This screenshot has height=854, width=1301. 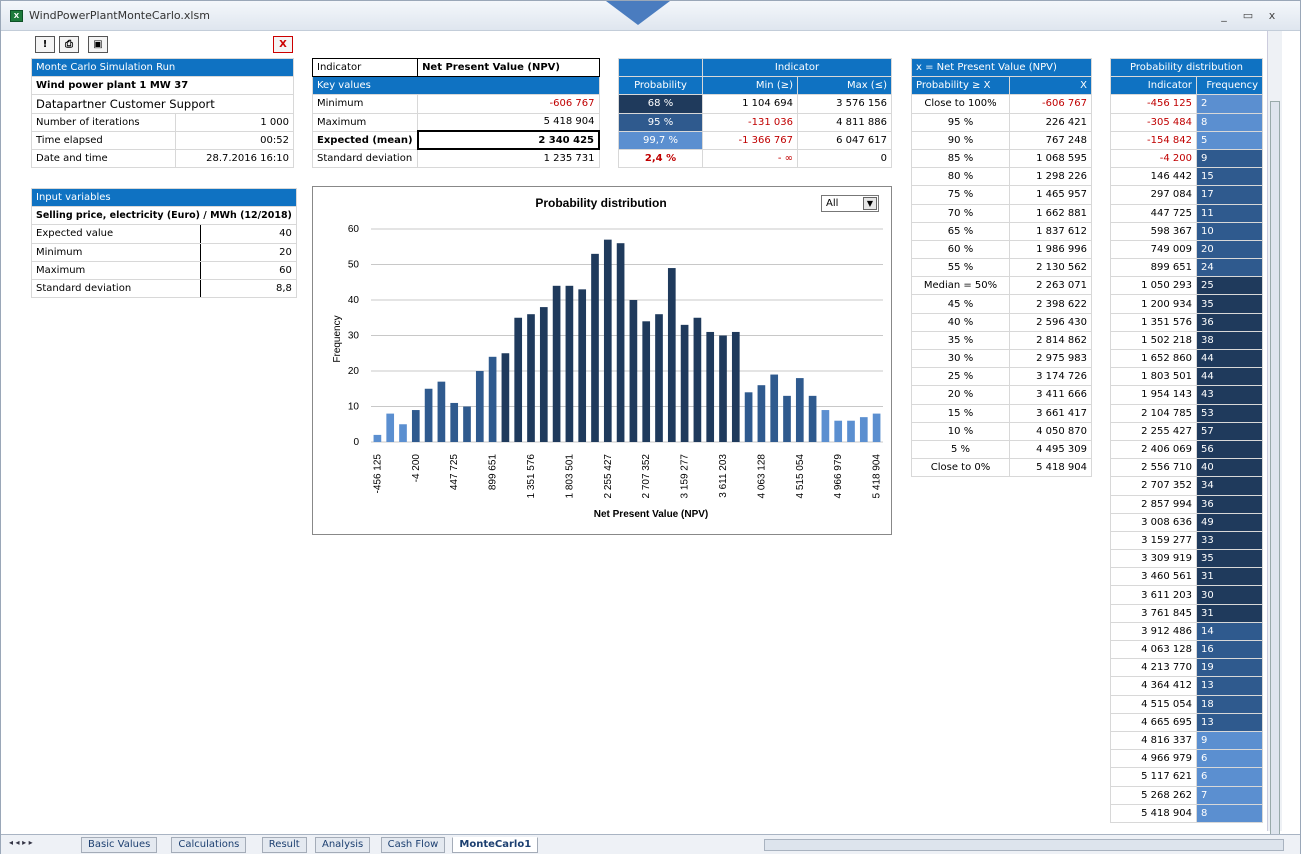 I want to click on key-value-row: Standard deviation 1 235 731, so click(x=455, y=158).